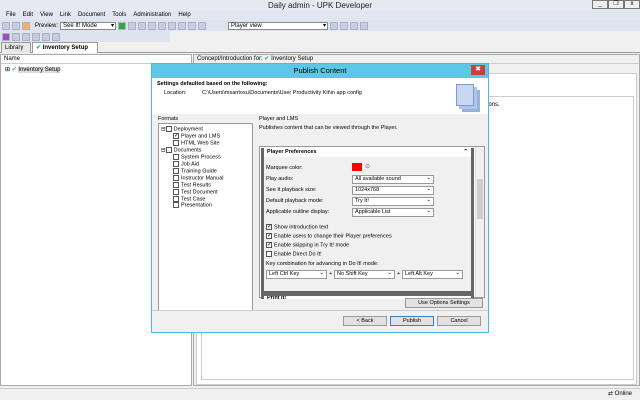 The width and height of the screenshot is (640, 400). Describe the element at coordinates (199, 192) in the screenshot. I see `format-label: Test Document` at that location.